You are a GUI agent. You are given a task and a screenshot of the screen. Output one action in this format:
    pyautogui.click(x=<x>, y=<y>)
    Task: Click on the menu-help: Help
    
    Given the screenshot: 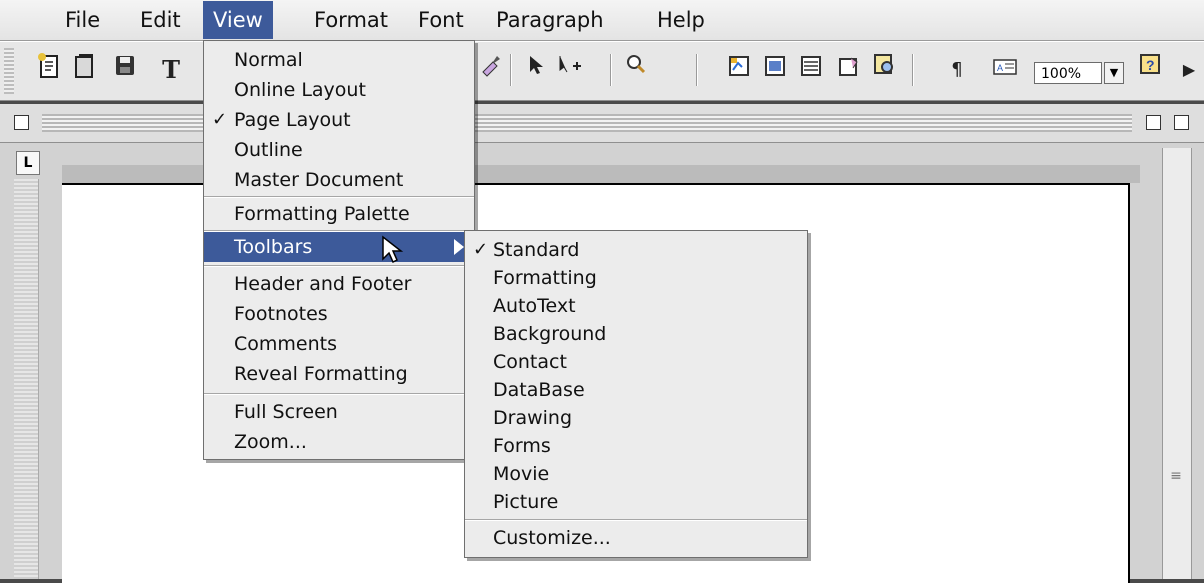 What is the action you would take?
    pyautogui.click(x=681, y=20)
    